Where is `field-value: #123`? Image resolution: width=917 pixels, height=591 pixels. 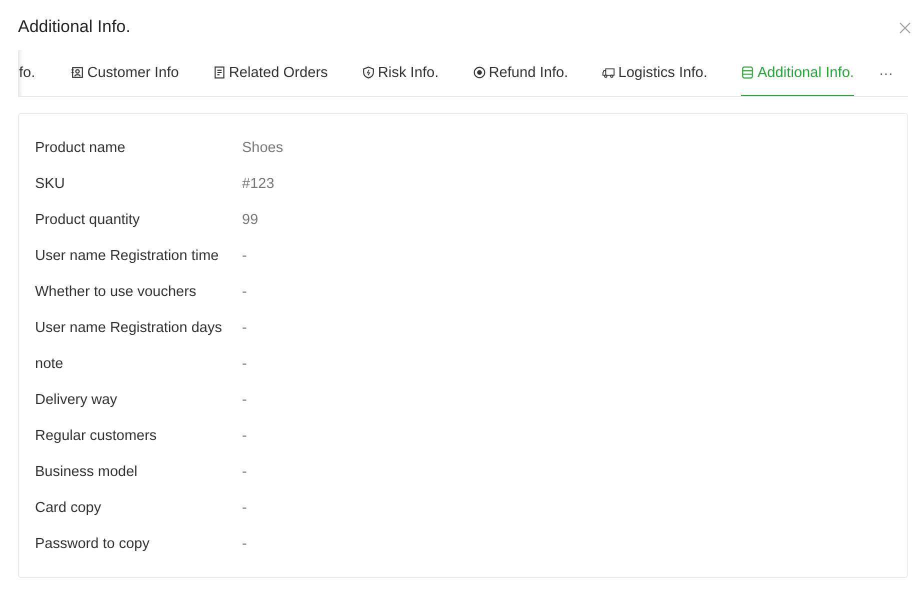 field-value: #123 is located at coordinates (258, 184).